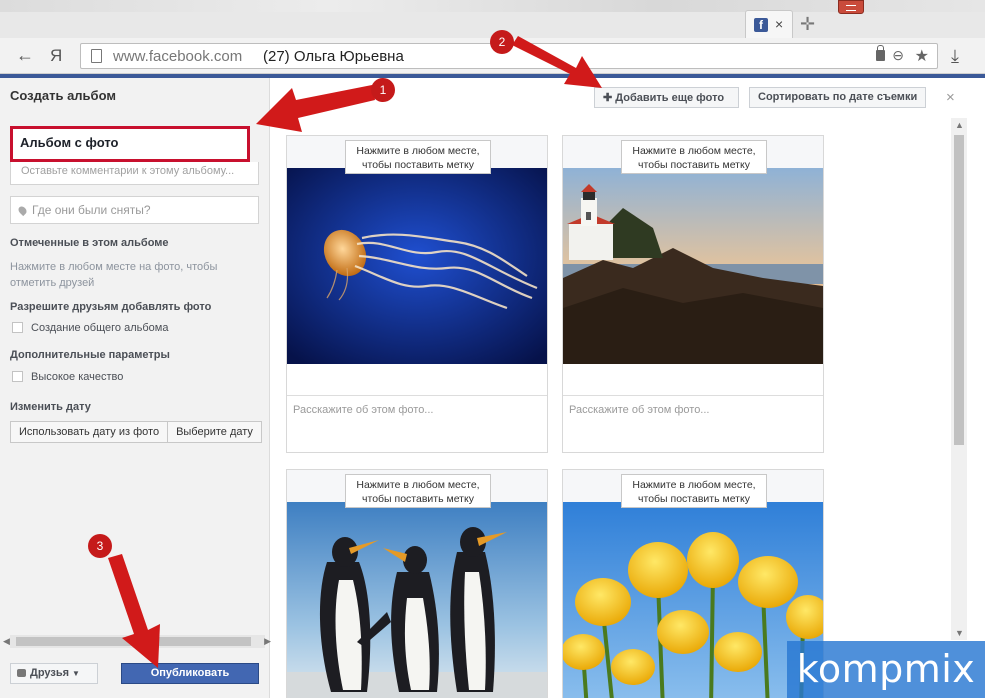 The height and width of the screenshot is (698, 985). Describe the element at coordinates (56, 56) in the screenshot. I see `yandex-button: Я` at that location.